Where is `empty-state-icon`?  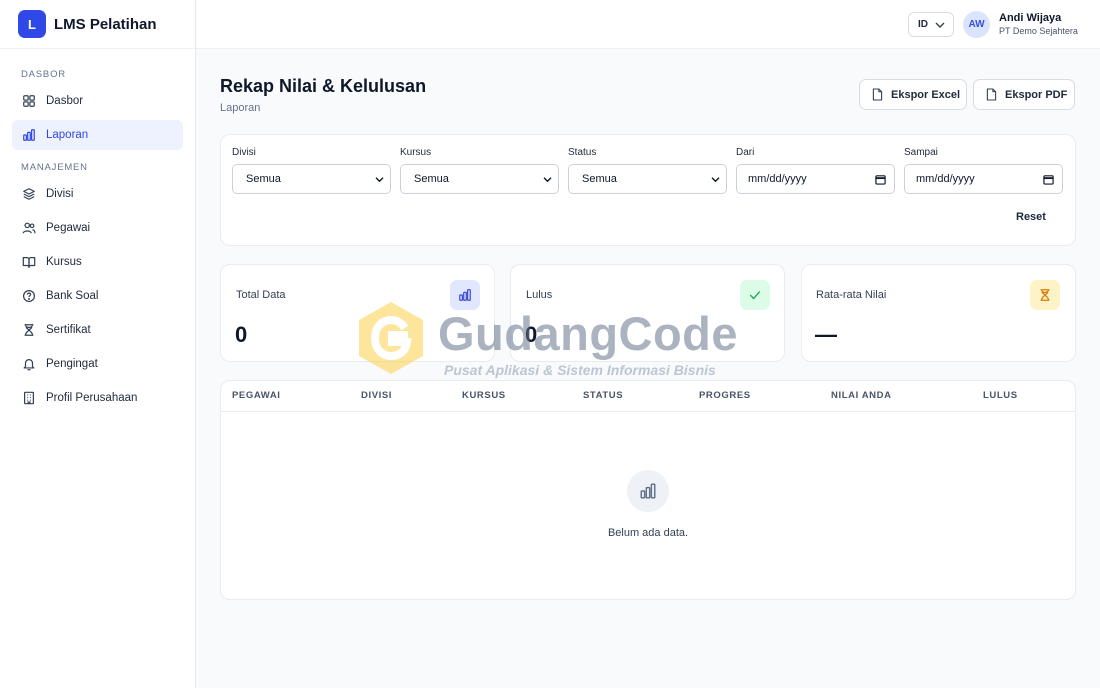 empty-state-icon is located at coordinates (648, 491).